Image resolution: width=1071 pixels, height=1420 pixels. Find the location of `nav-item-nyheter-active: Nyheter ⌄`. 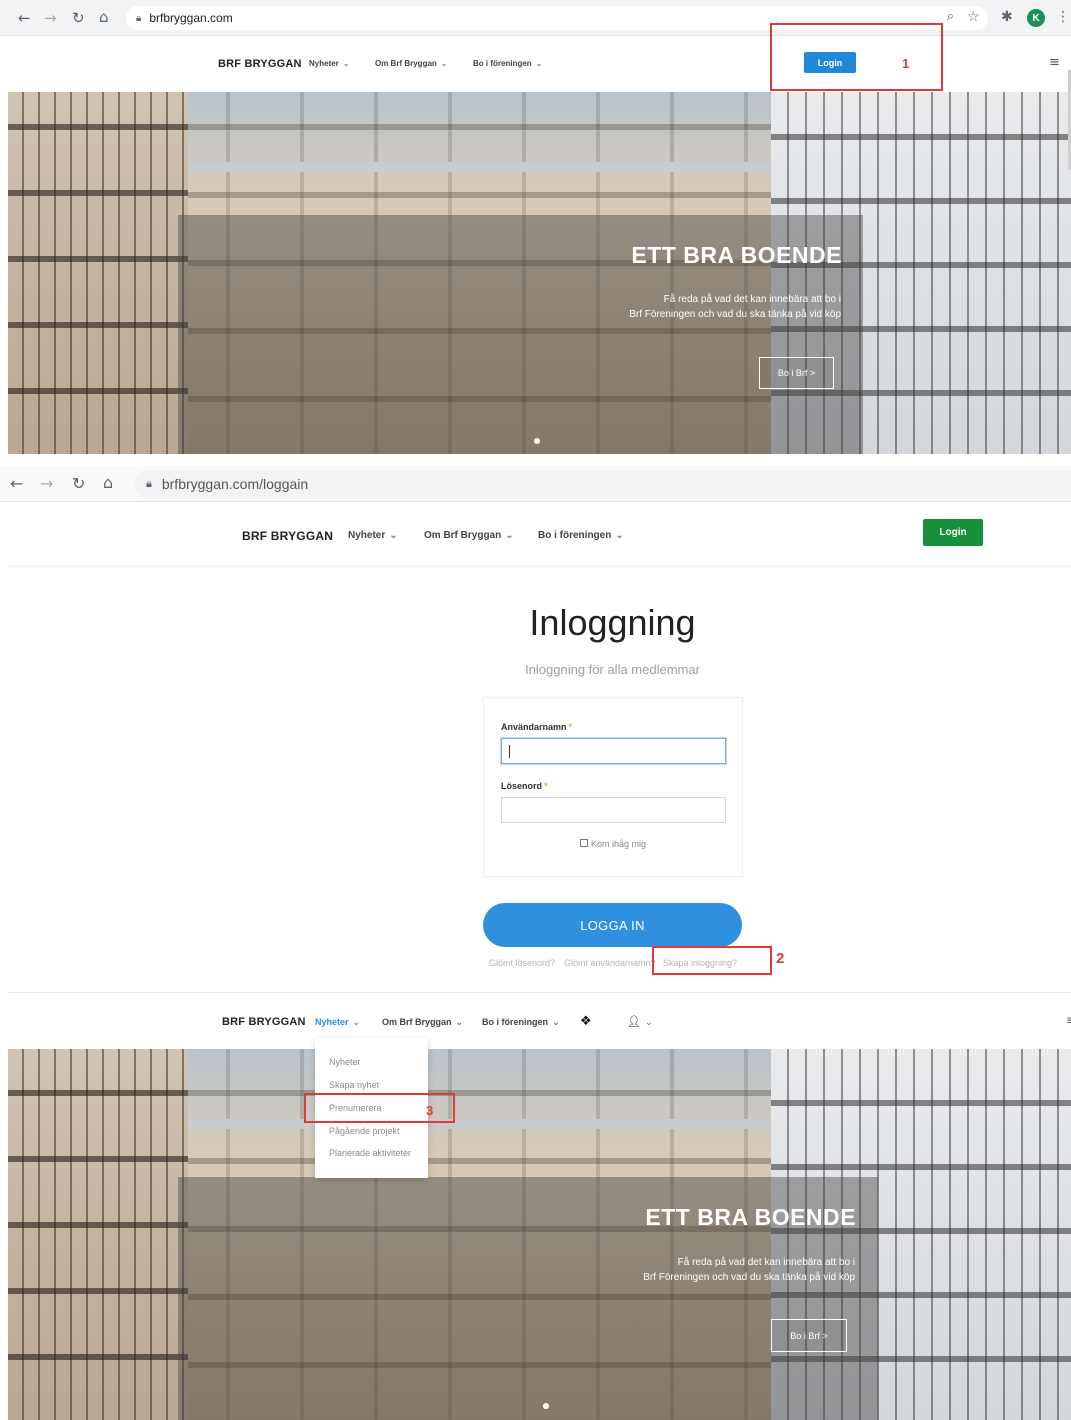

nav-item-nyheter-active: Nyheter ⌄ is located at coordinates (337, 1022).